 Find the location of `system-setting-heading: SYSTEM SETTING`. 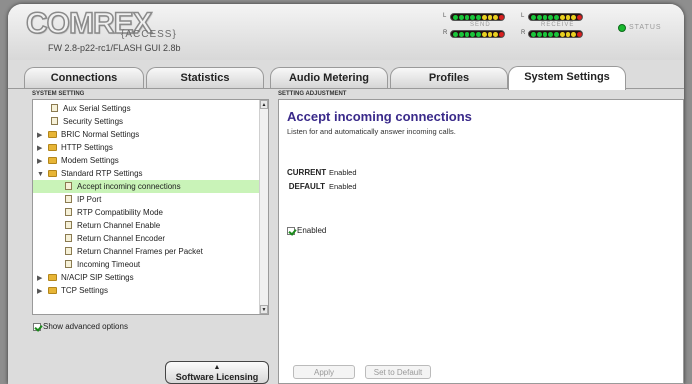

system-setting-heading: SYSTEM SETTING is located at coordinates (58, 94).